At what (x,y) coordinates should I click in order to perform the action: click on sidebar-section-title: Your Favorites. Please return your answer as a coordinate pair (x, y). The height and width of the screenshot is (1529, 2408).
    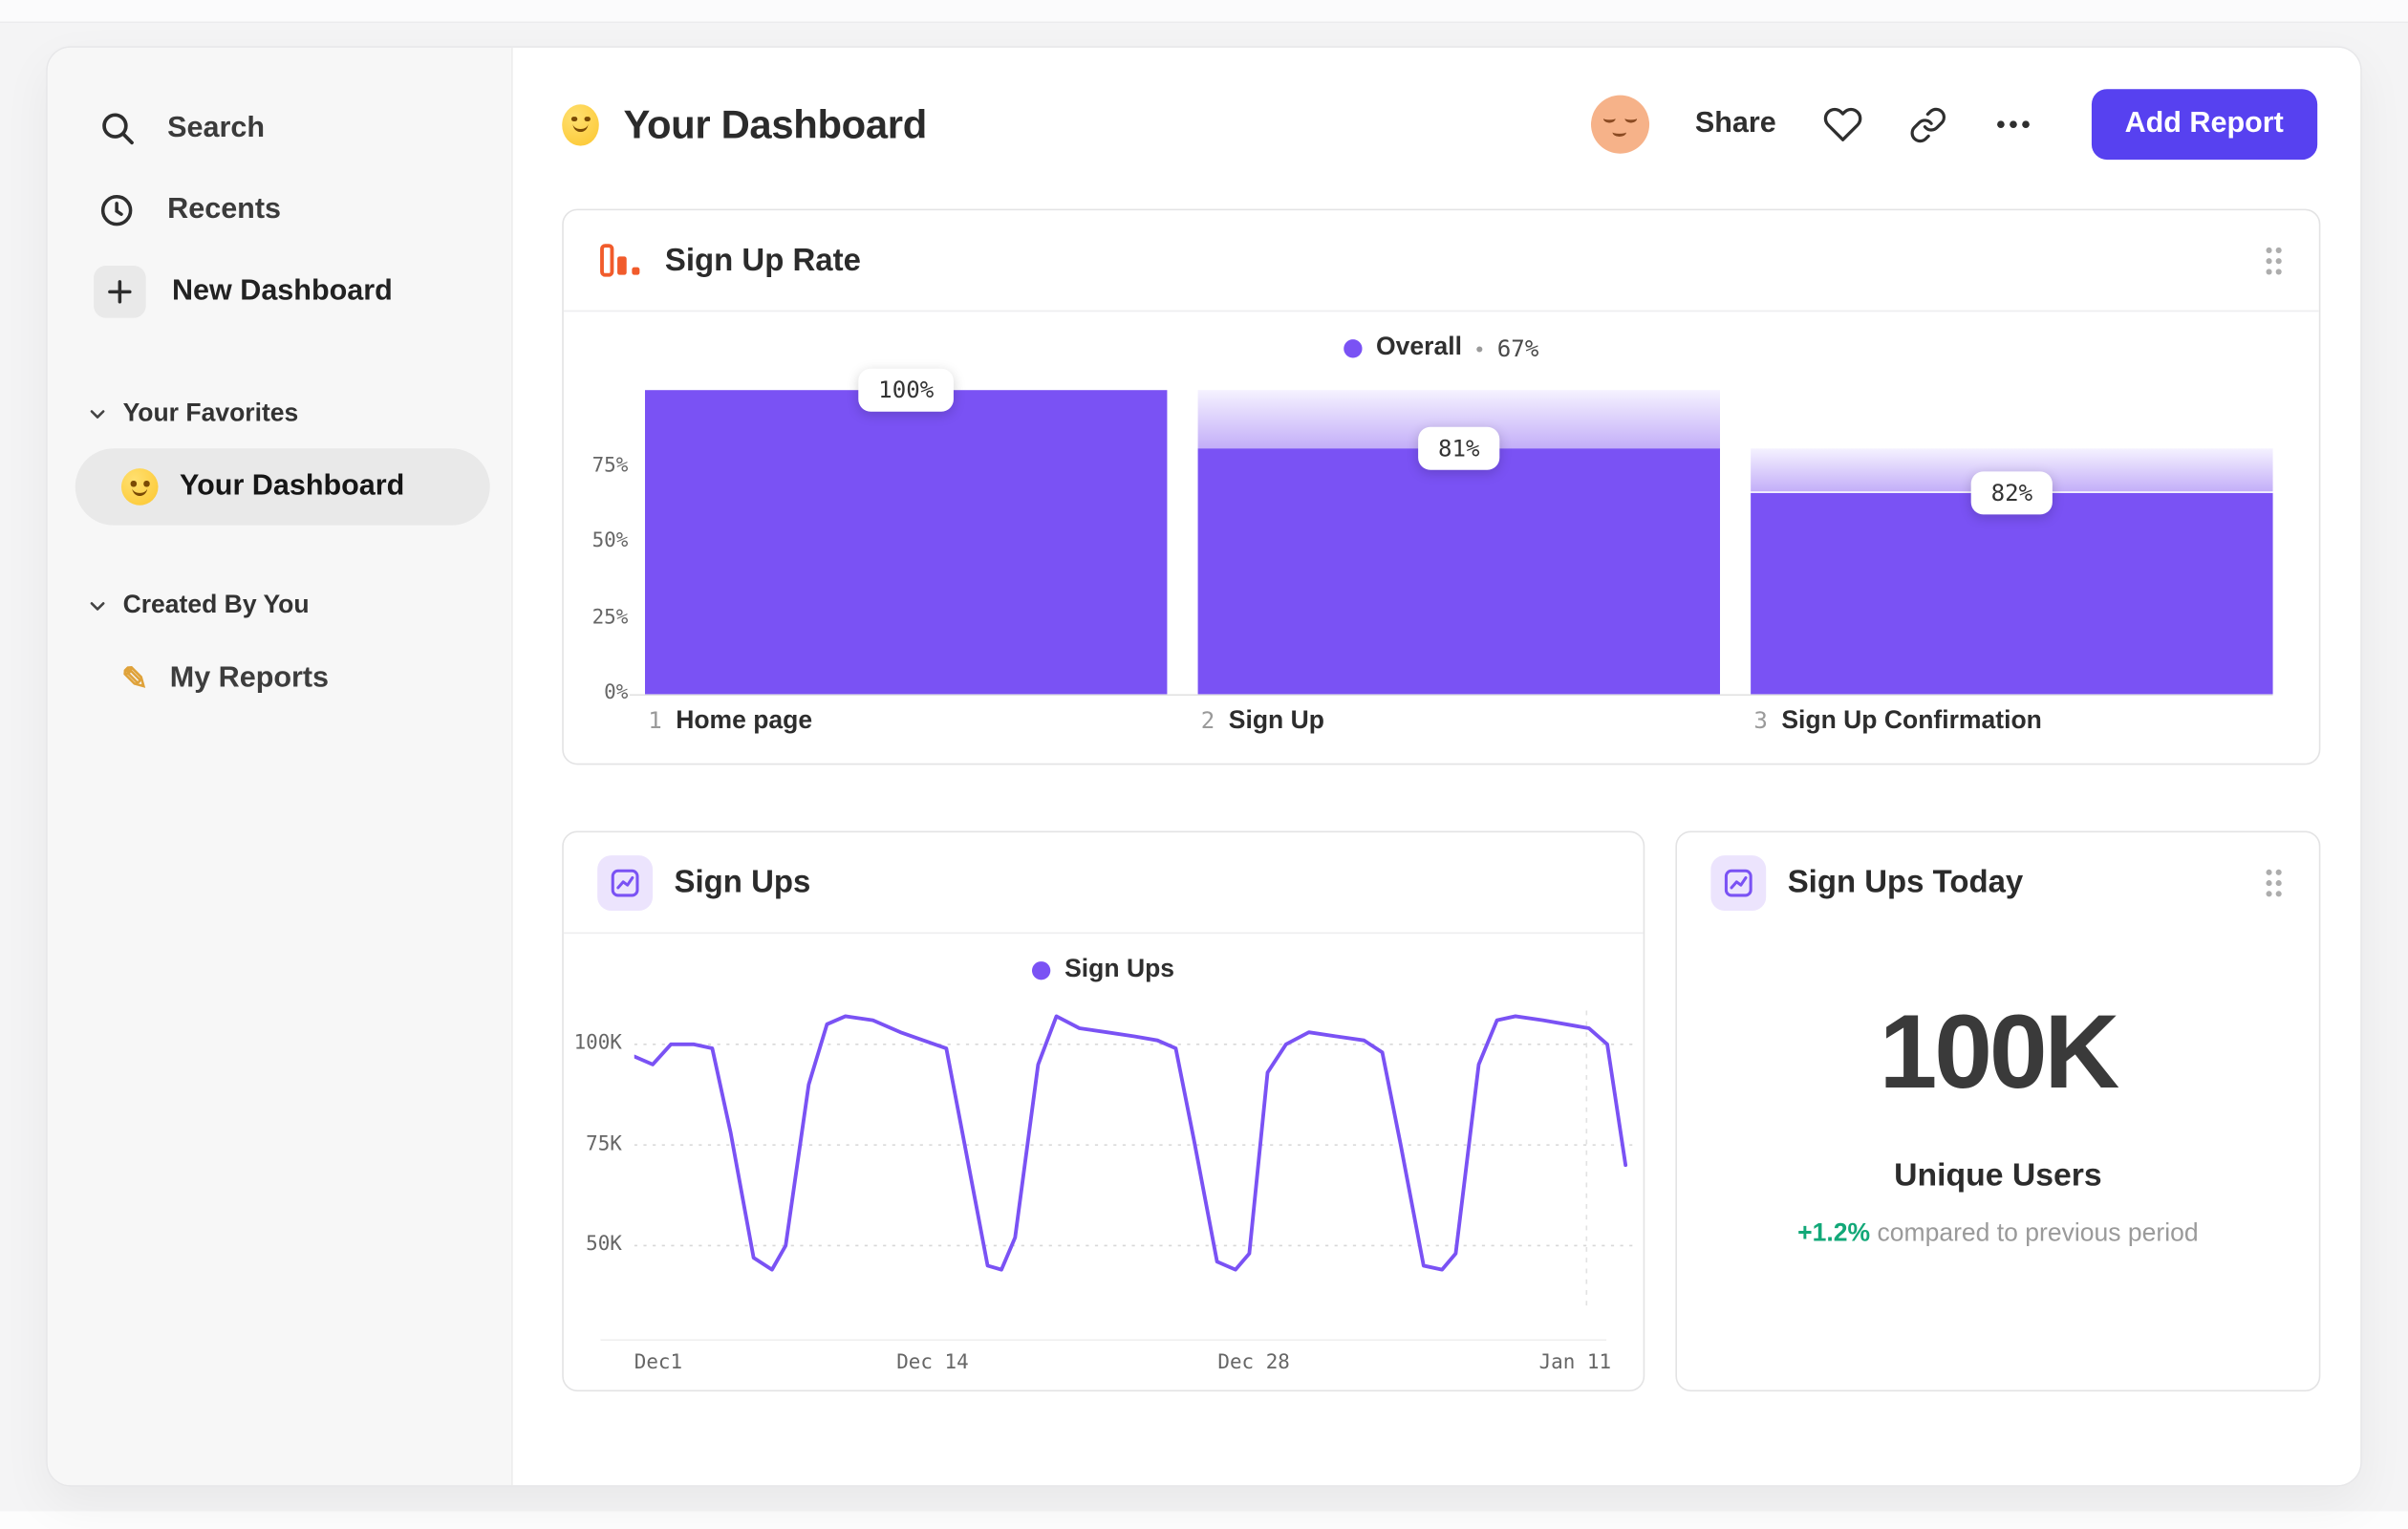
    Looking at the image, I should click on (211, 412).